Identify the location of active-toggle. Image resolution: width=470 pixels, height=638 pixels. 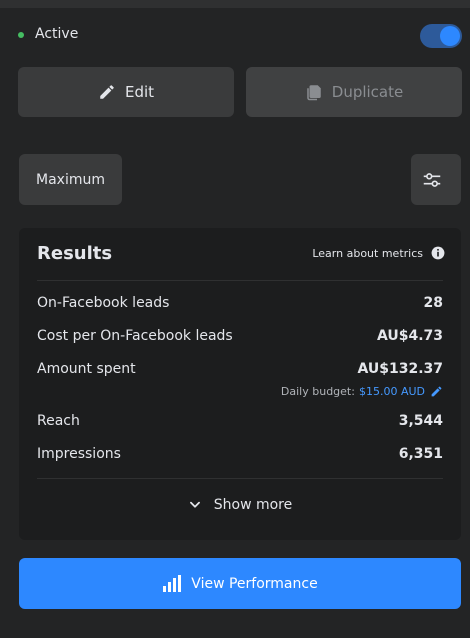
(441, 36).